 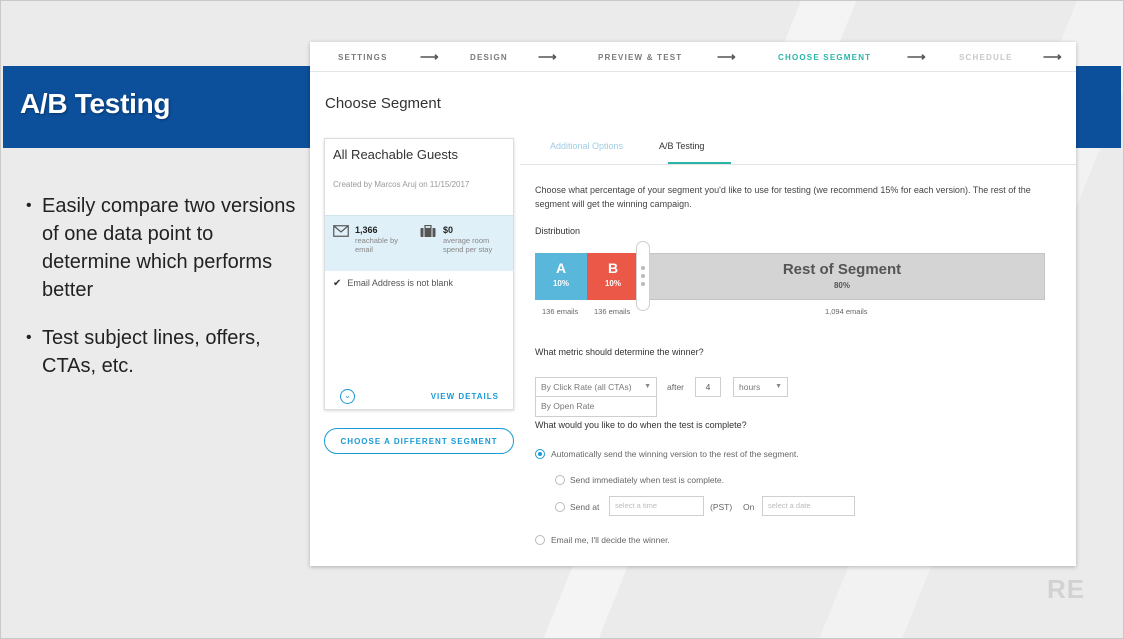 I want to click on briefcase-icon, so click(x=428, y=231).